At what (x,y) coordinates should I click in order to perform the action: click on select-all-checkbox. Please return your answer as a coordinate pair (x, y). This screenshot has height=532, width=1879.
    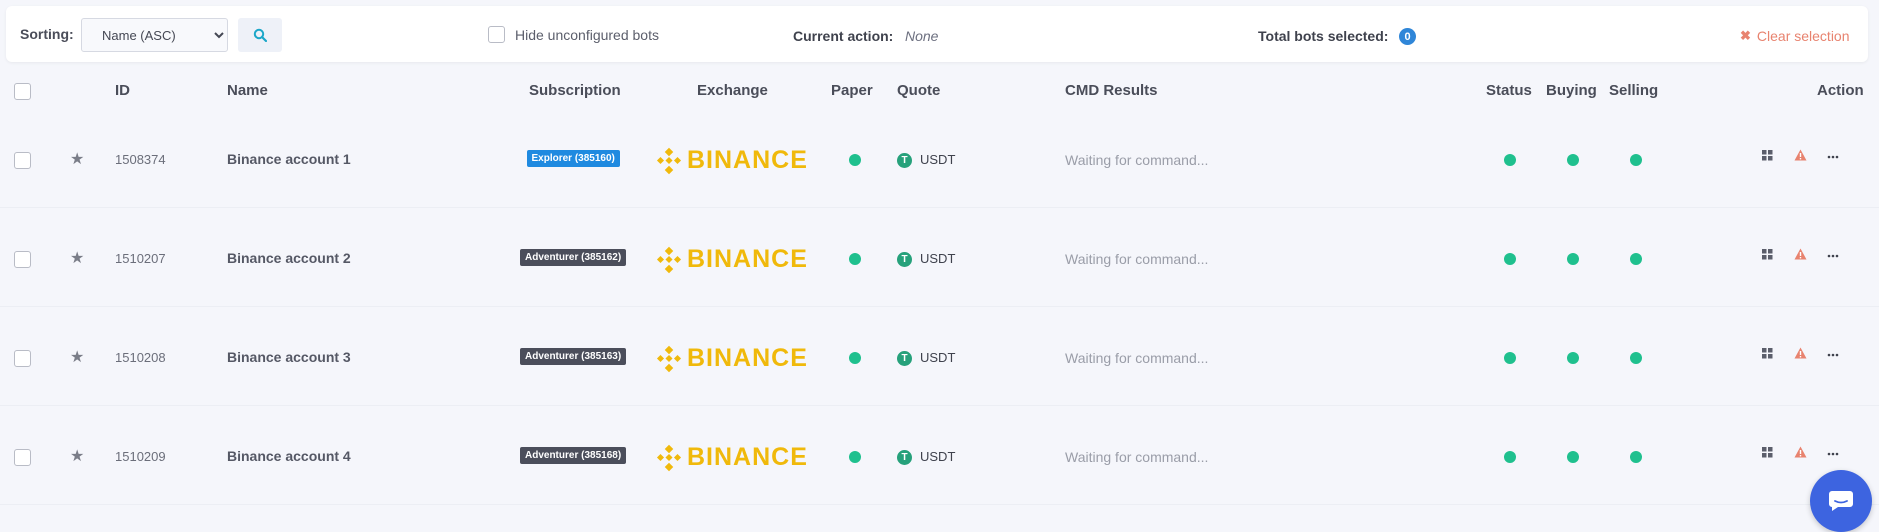
    Looking at the image, I should click on (22, 91).